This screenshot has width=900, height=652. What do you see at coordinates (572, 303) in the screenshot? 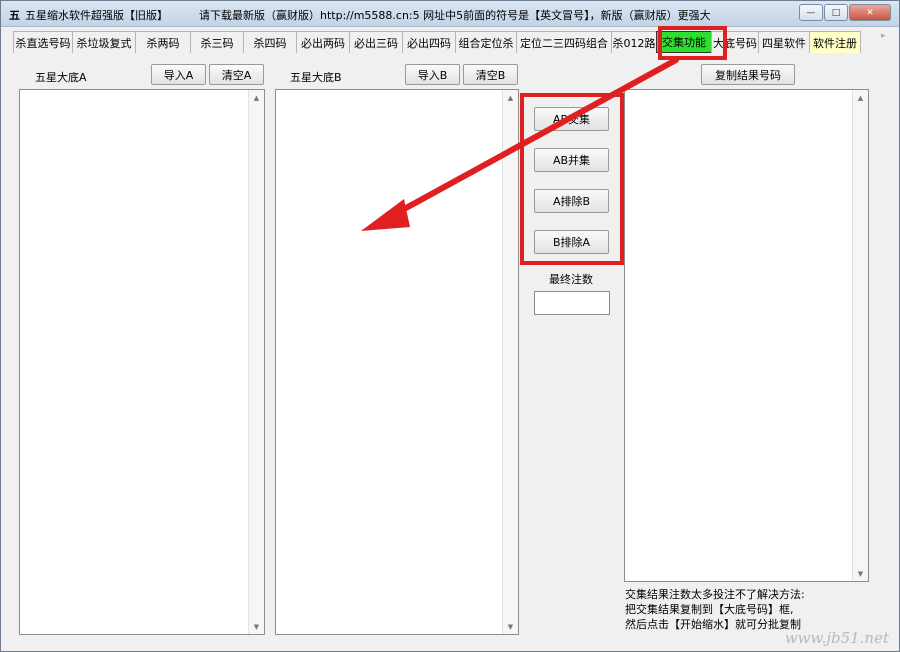
I see `final-count-field` at bounding box center [572, 303].